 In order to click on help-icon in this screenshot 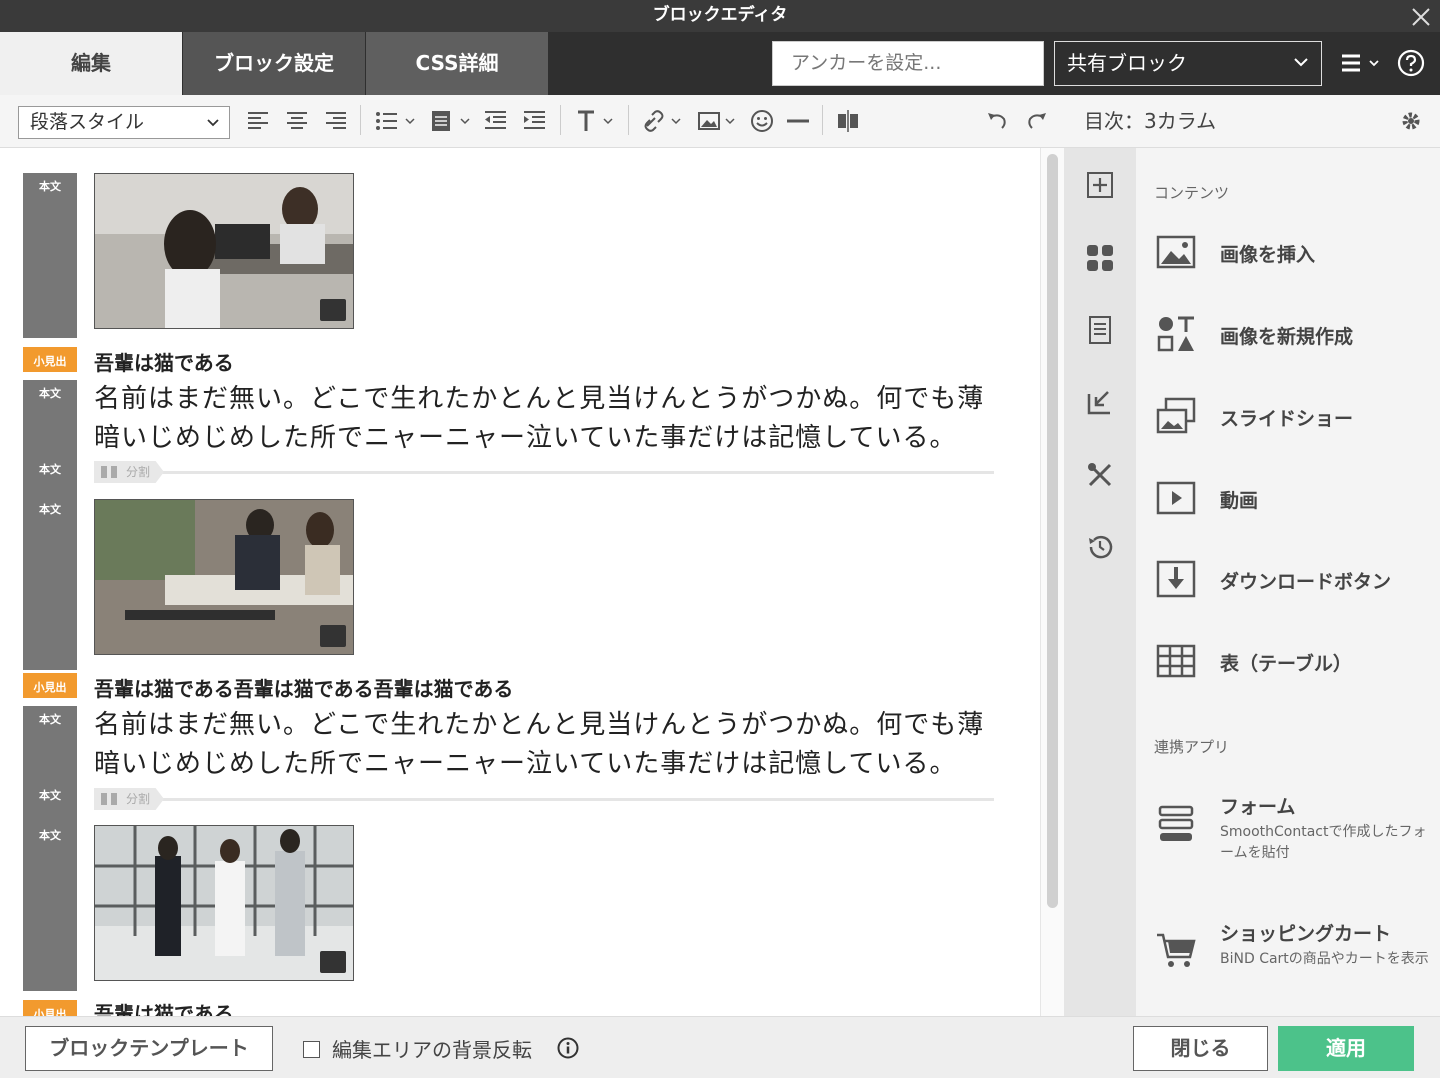, I will do `click(1411, 63)`.